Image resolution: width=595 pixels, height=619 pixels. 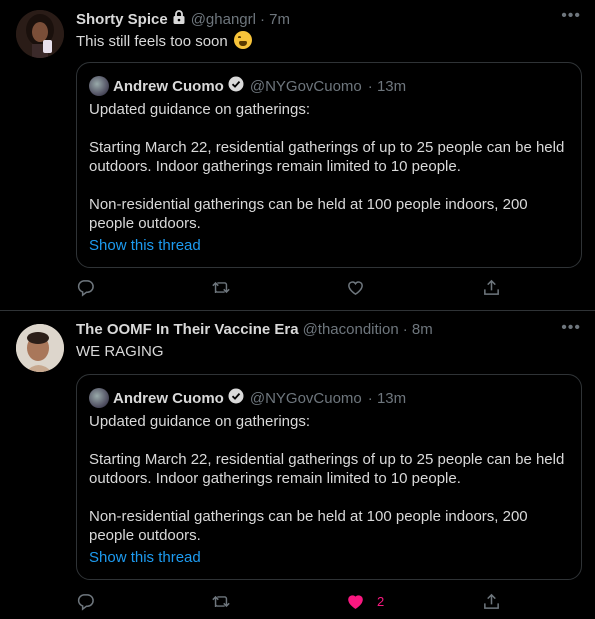 I want to click on display-name: The OOMF In Their Vaccine Era, so click(x=187, y=329).